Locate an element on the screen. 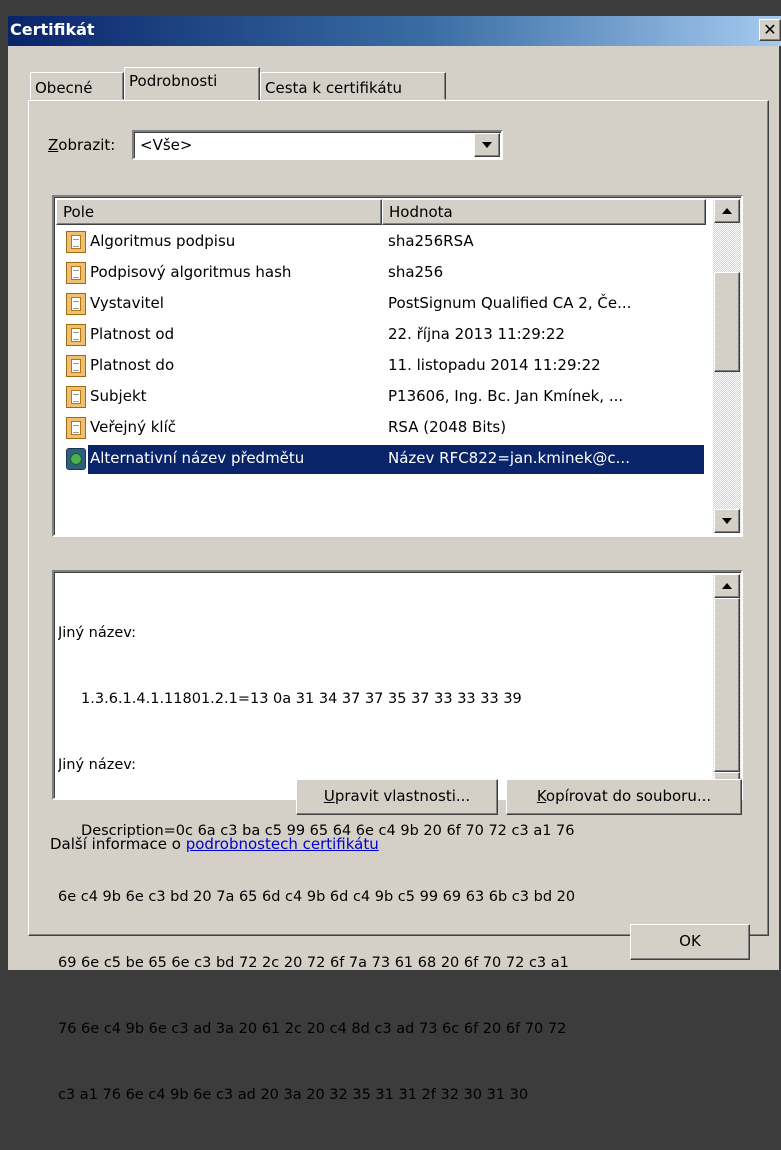  tab-general: Obecné is located at coordinates (77, 86).